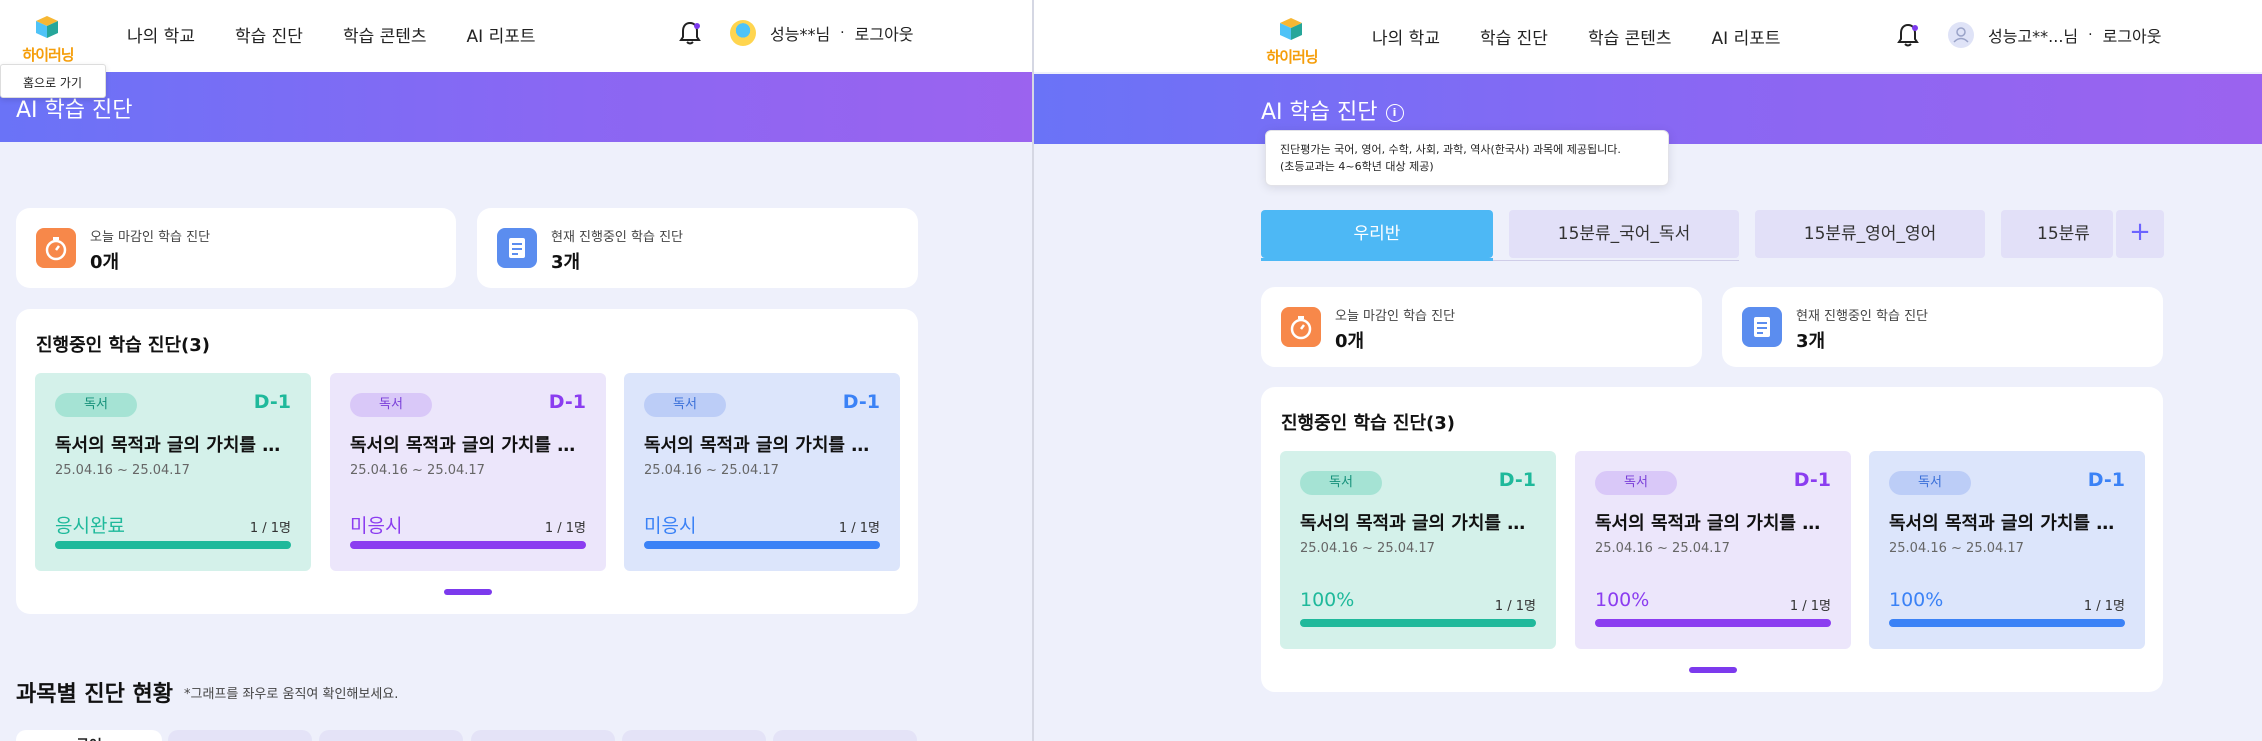 This screenshot has height=741, width=2262. Describe the element at coordinates (800, 34) in the screenshot. I see `user-name: 성능**님` at that location.